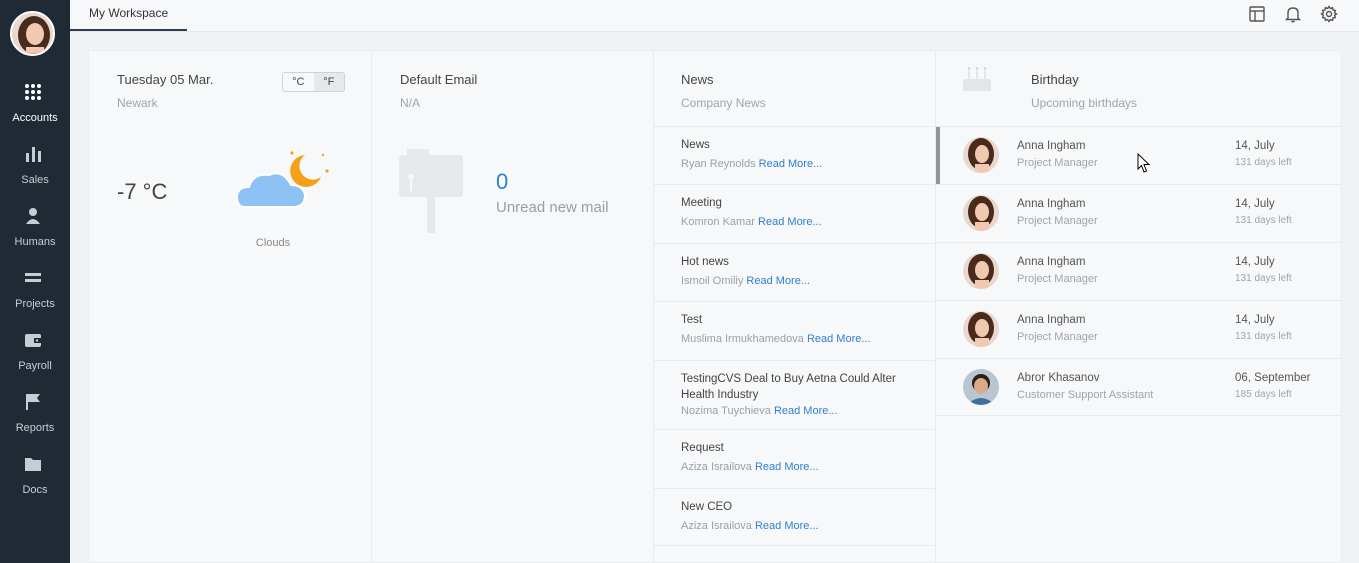 The height and width of the screenshot is (563, 1359). I want to click on sidebar-item-label: Sales, so click(35, 180).